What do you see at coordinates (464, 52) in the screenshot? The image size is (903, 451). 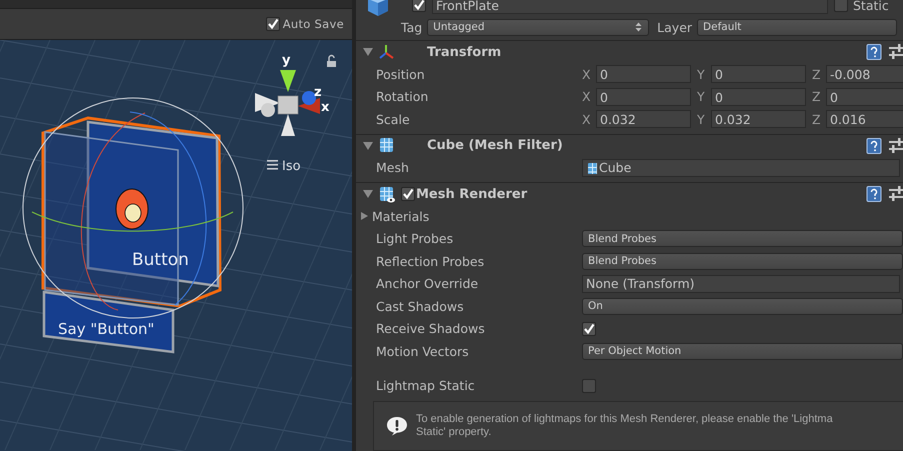 I see `component-title: Transform` at bounding box center [464, 52].